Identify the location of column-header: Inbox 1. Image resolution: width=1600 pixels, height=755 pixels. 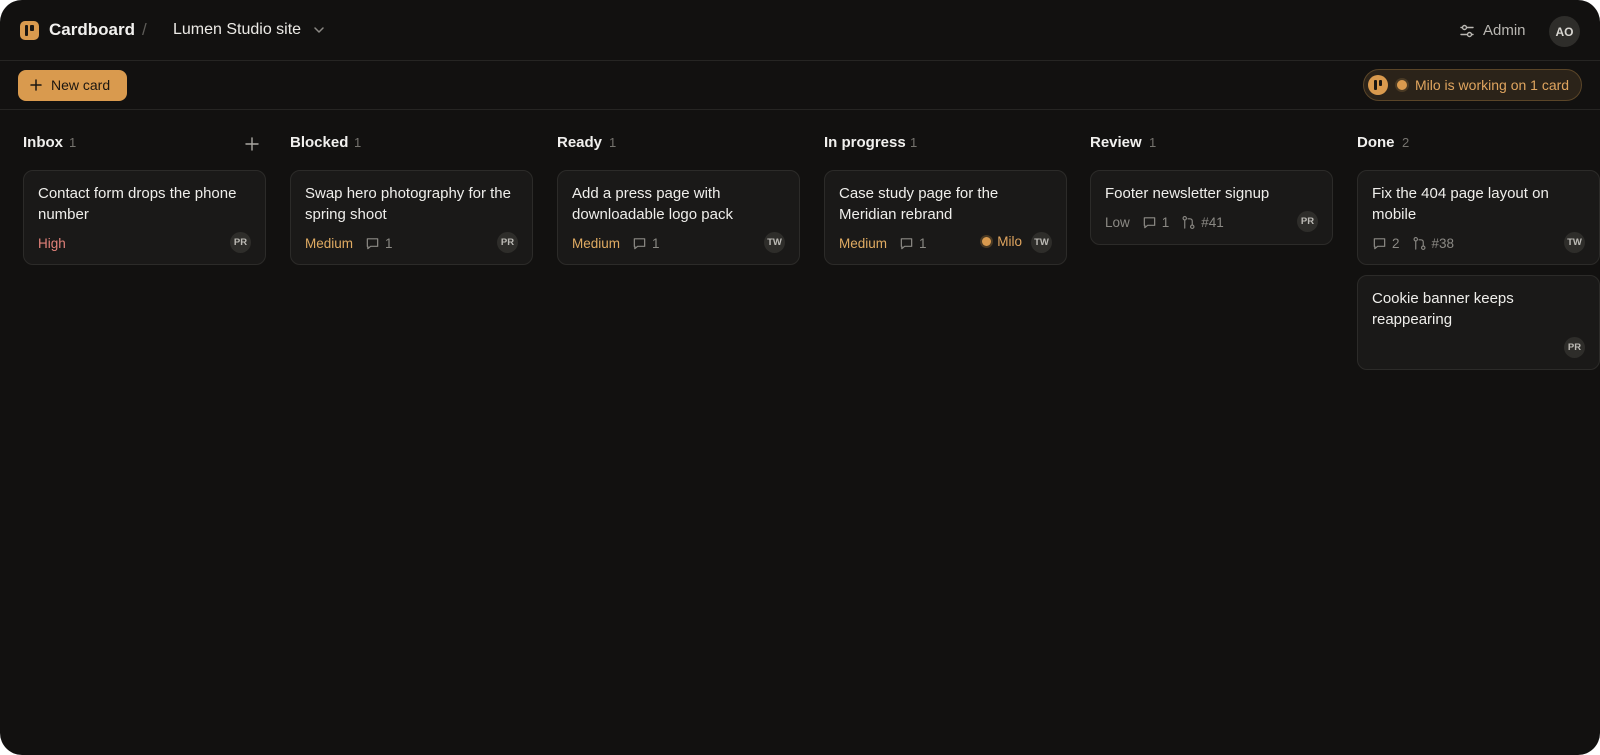
(145, 144).